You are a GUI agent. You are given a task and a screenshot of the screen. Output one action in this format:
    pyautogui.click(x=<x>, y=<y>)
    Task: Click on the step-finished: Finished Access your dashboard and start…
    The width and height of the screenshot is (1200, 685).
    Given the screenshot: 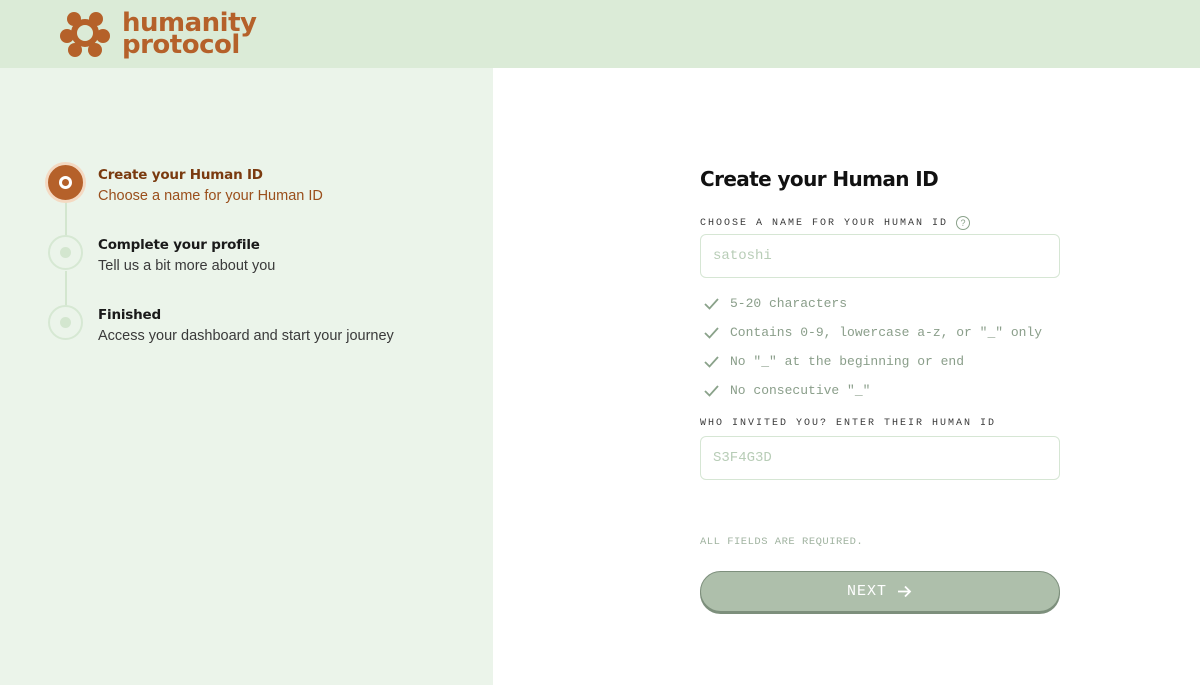 What is the action you would take?
    pyautogui.click(x=221, y=324)
    